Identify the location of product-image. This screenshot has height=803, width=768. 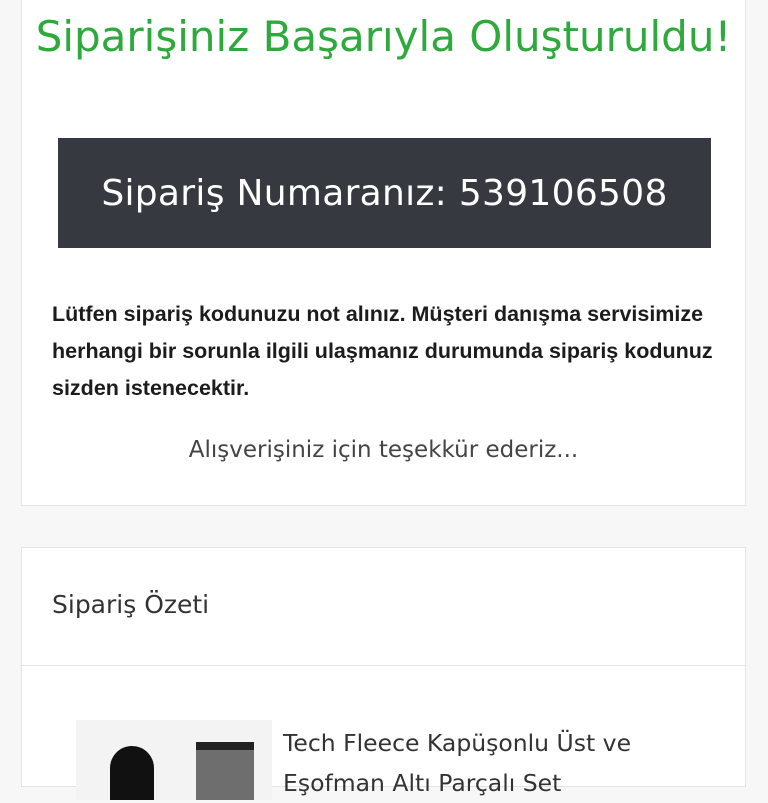
(174, 760).